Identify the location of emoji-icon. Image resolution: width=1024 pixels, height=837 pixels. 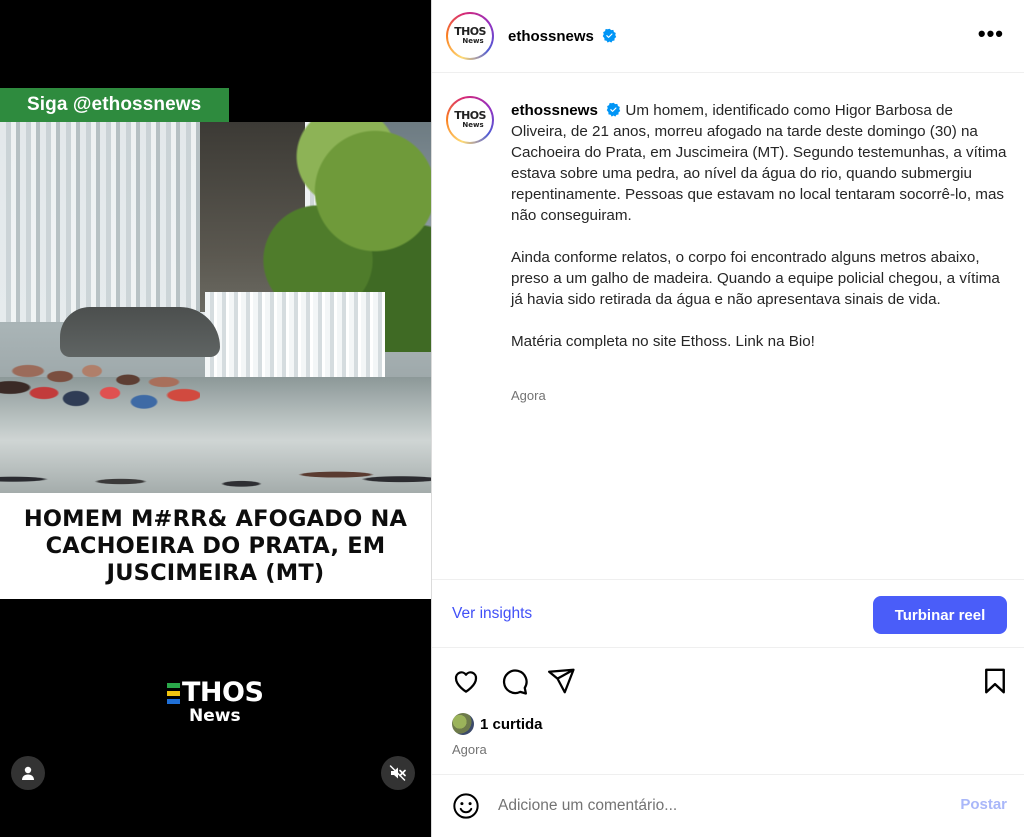
(466, 806).